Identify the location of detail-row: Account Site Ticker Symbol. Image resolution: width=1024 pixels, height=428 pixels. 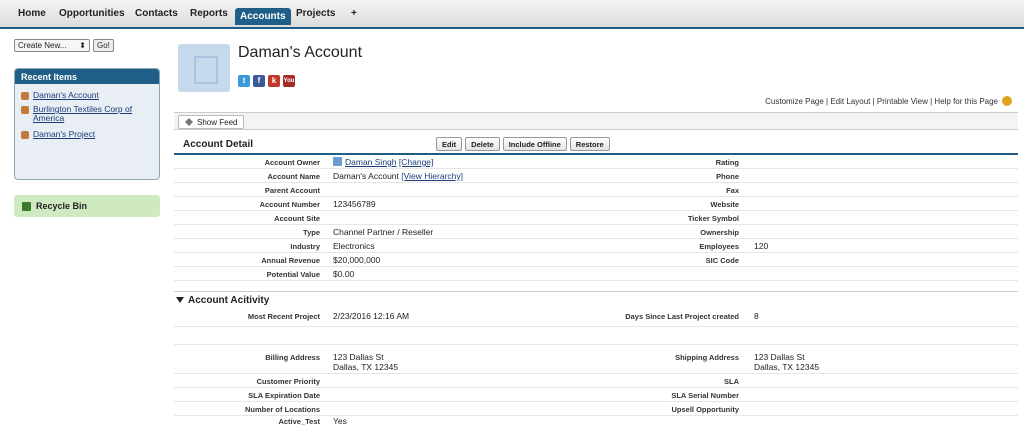
(596, 218).